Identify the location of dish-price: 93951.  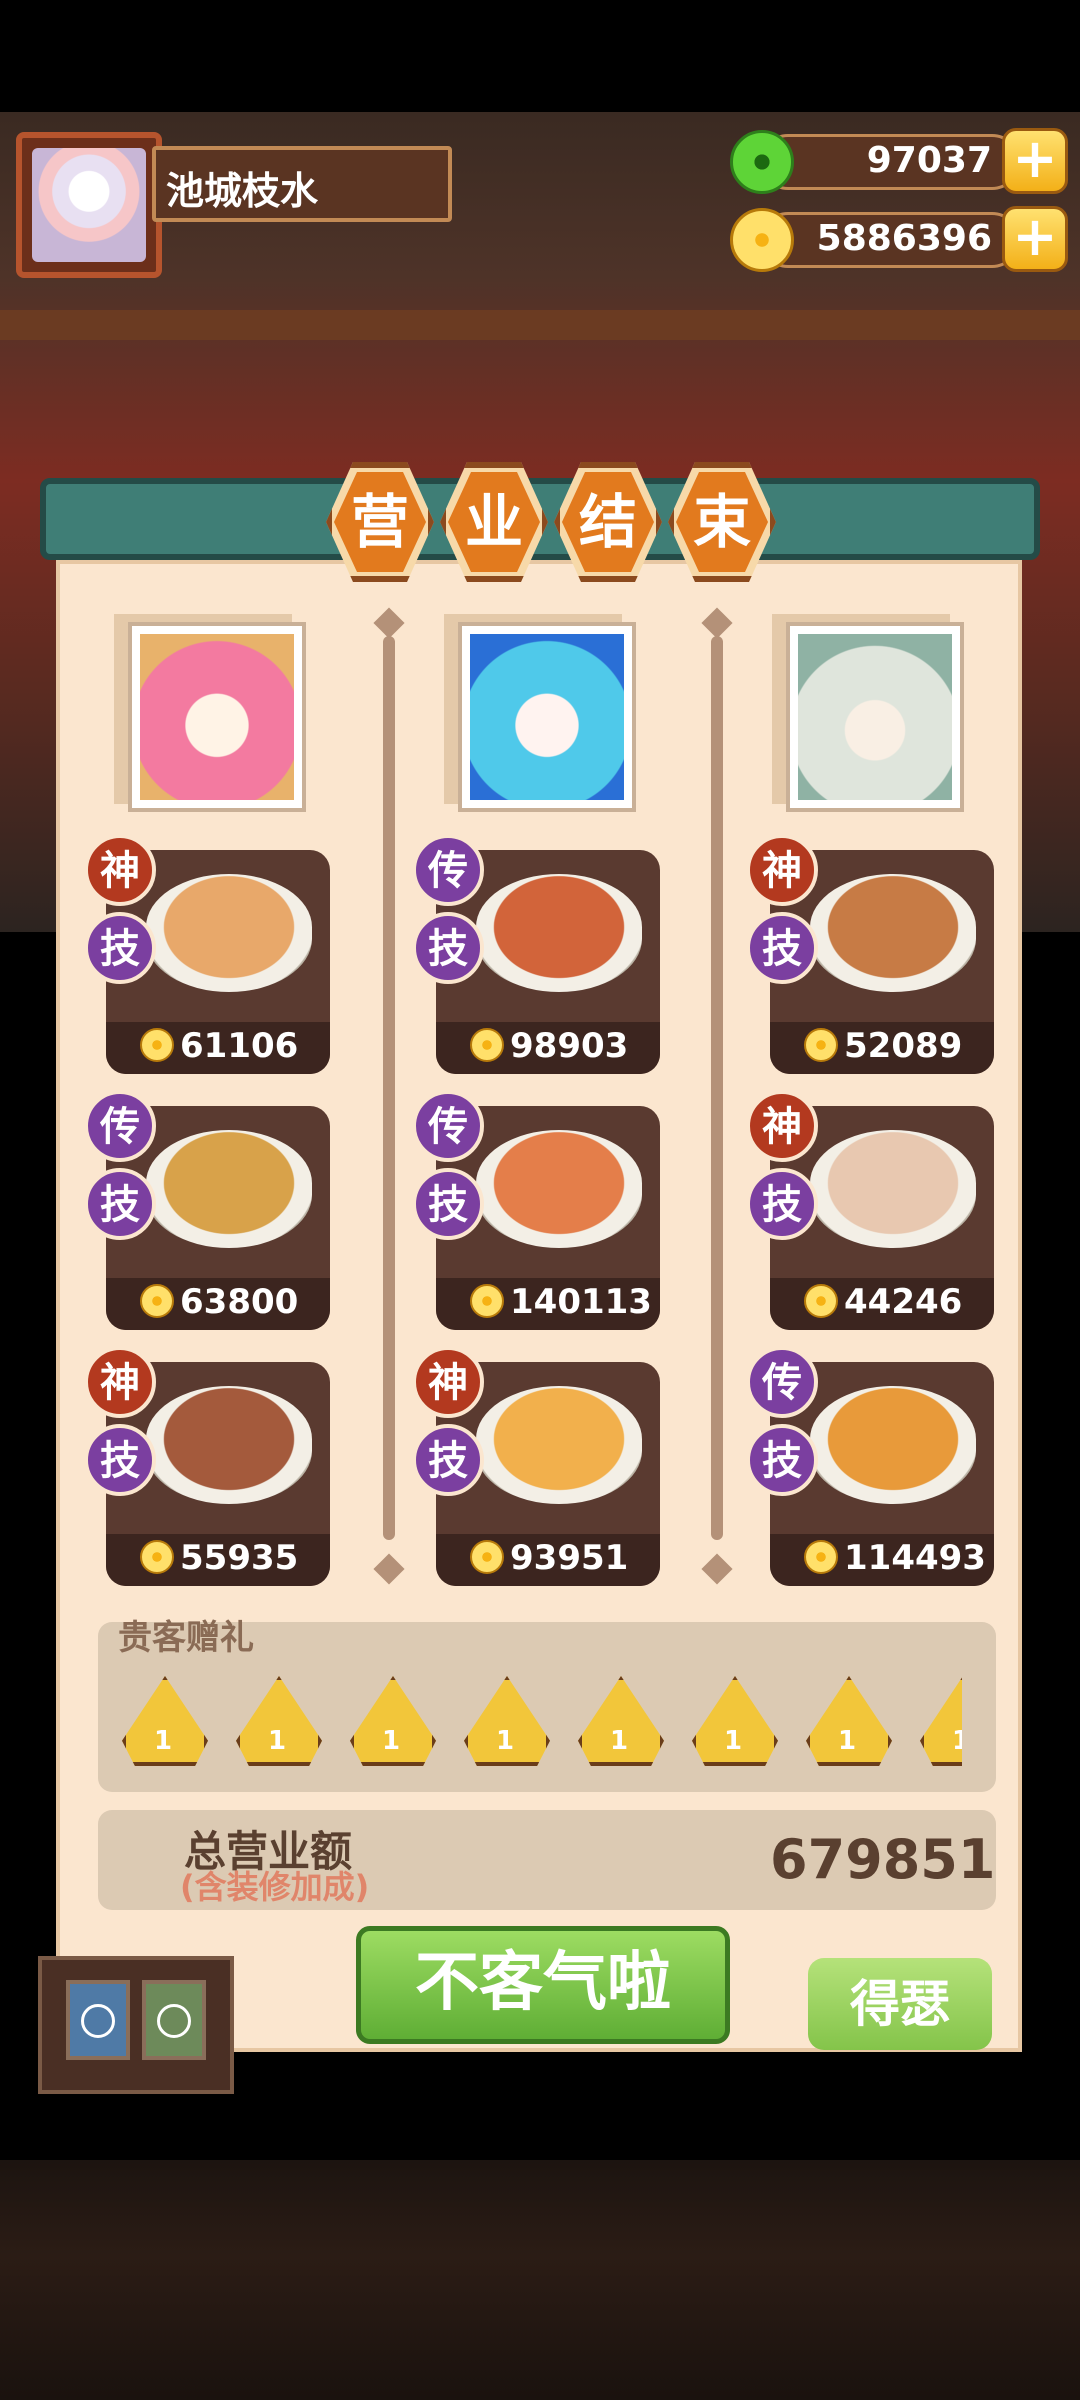
(569, 1558).